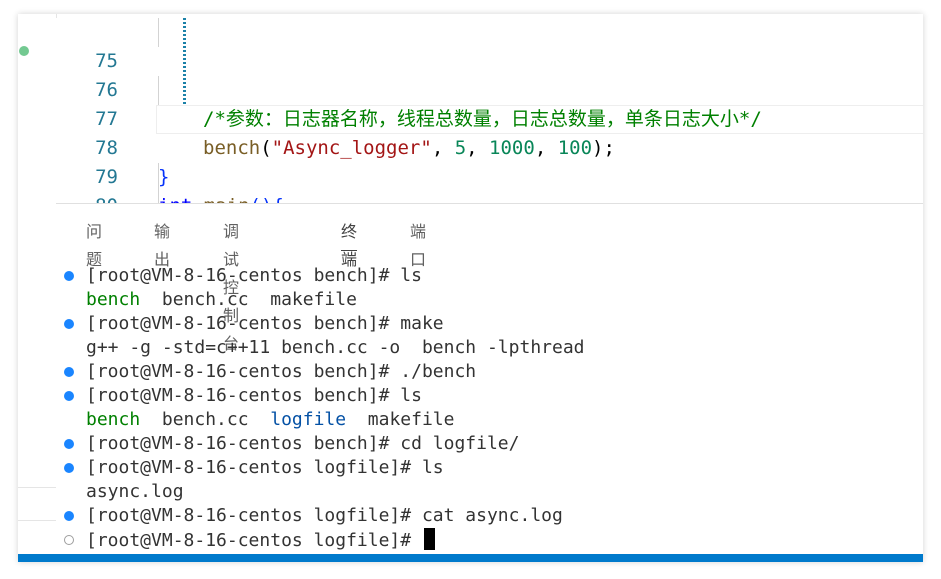  What do you see at coordinates (291, 444) in the screenshot?
I see `terminal-line: [root@VM-8-16-centos bench]# cd logfile/` at bounding box center [291, 444].